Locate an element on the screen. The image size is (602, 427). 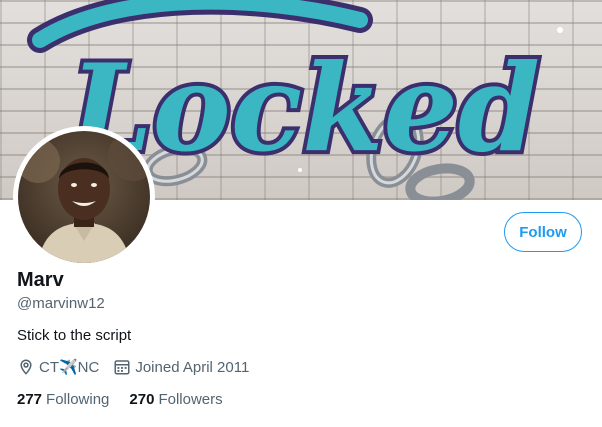
following-count: 277 is located at coordinates (30, 399).